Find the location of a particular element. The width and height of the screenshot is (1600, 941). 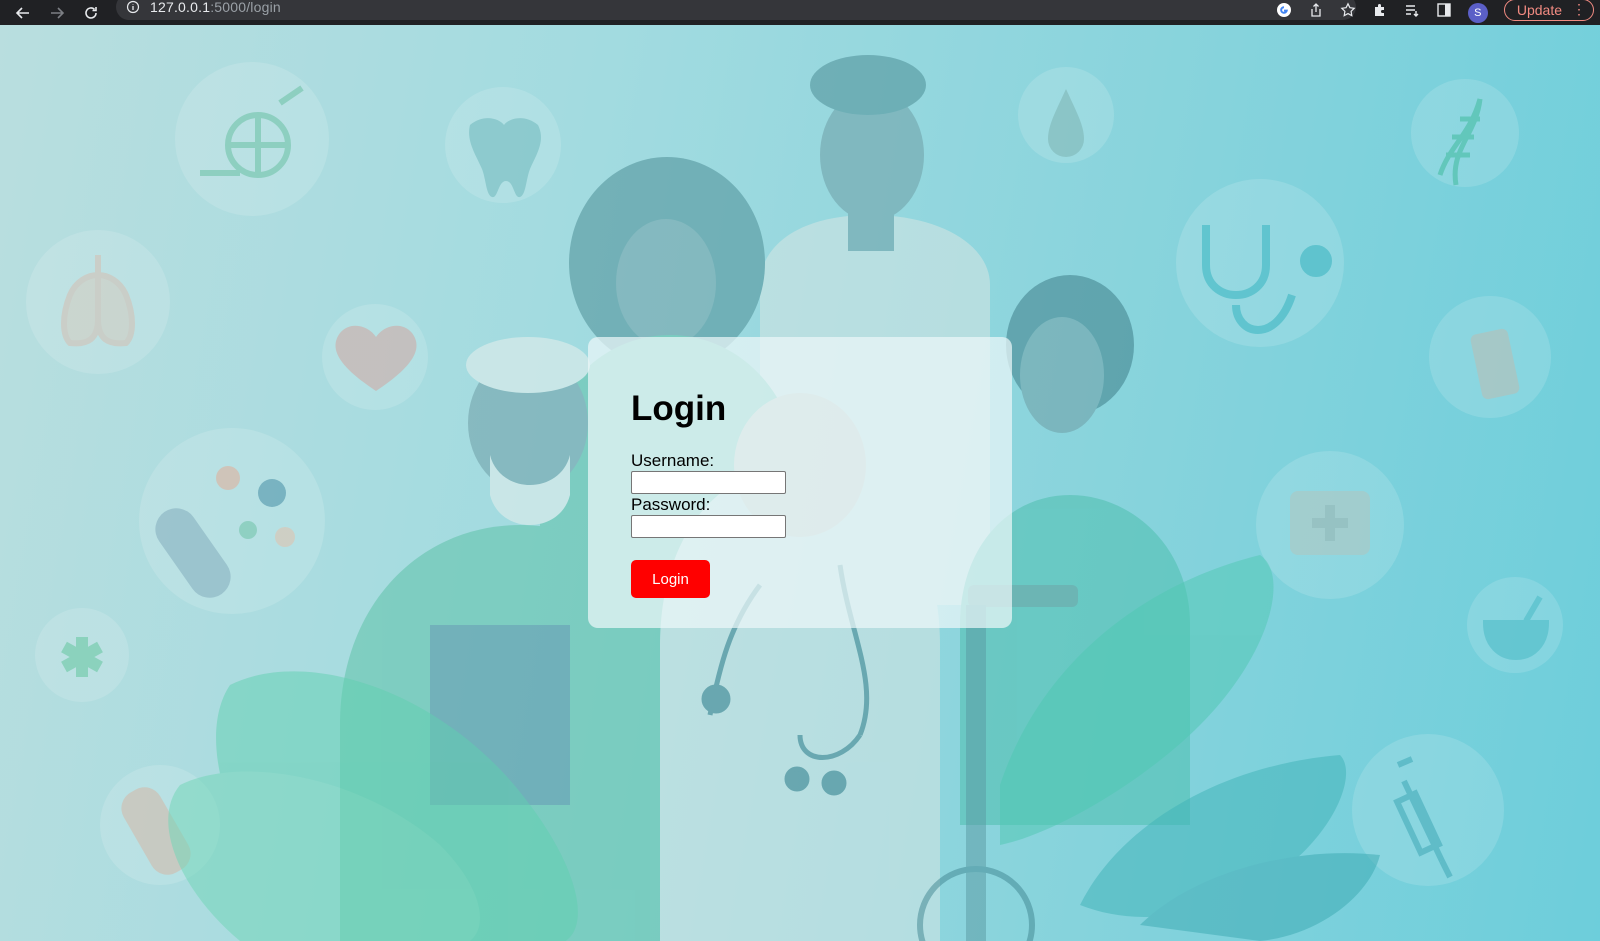

bubble is located at coordinates (252, 139).